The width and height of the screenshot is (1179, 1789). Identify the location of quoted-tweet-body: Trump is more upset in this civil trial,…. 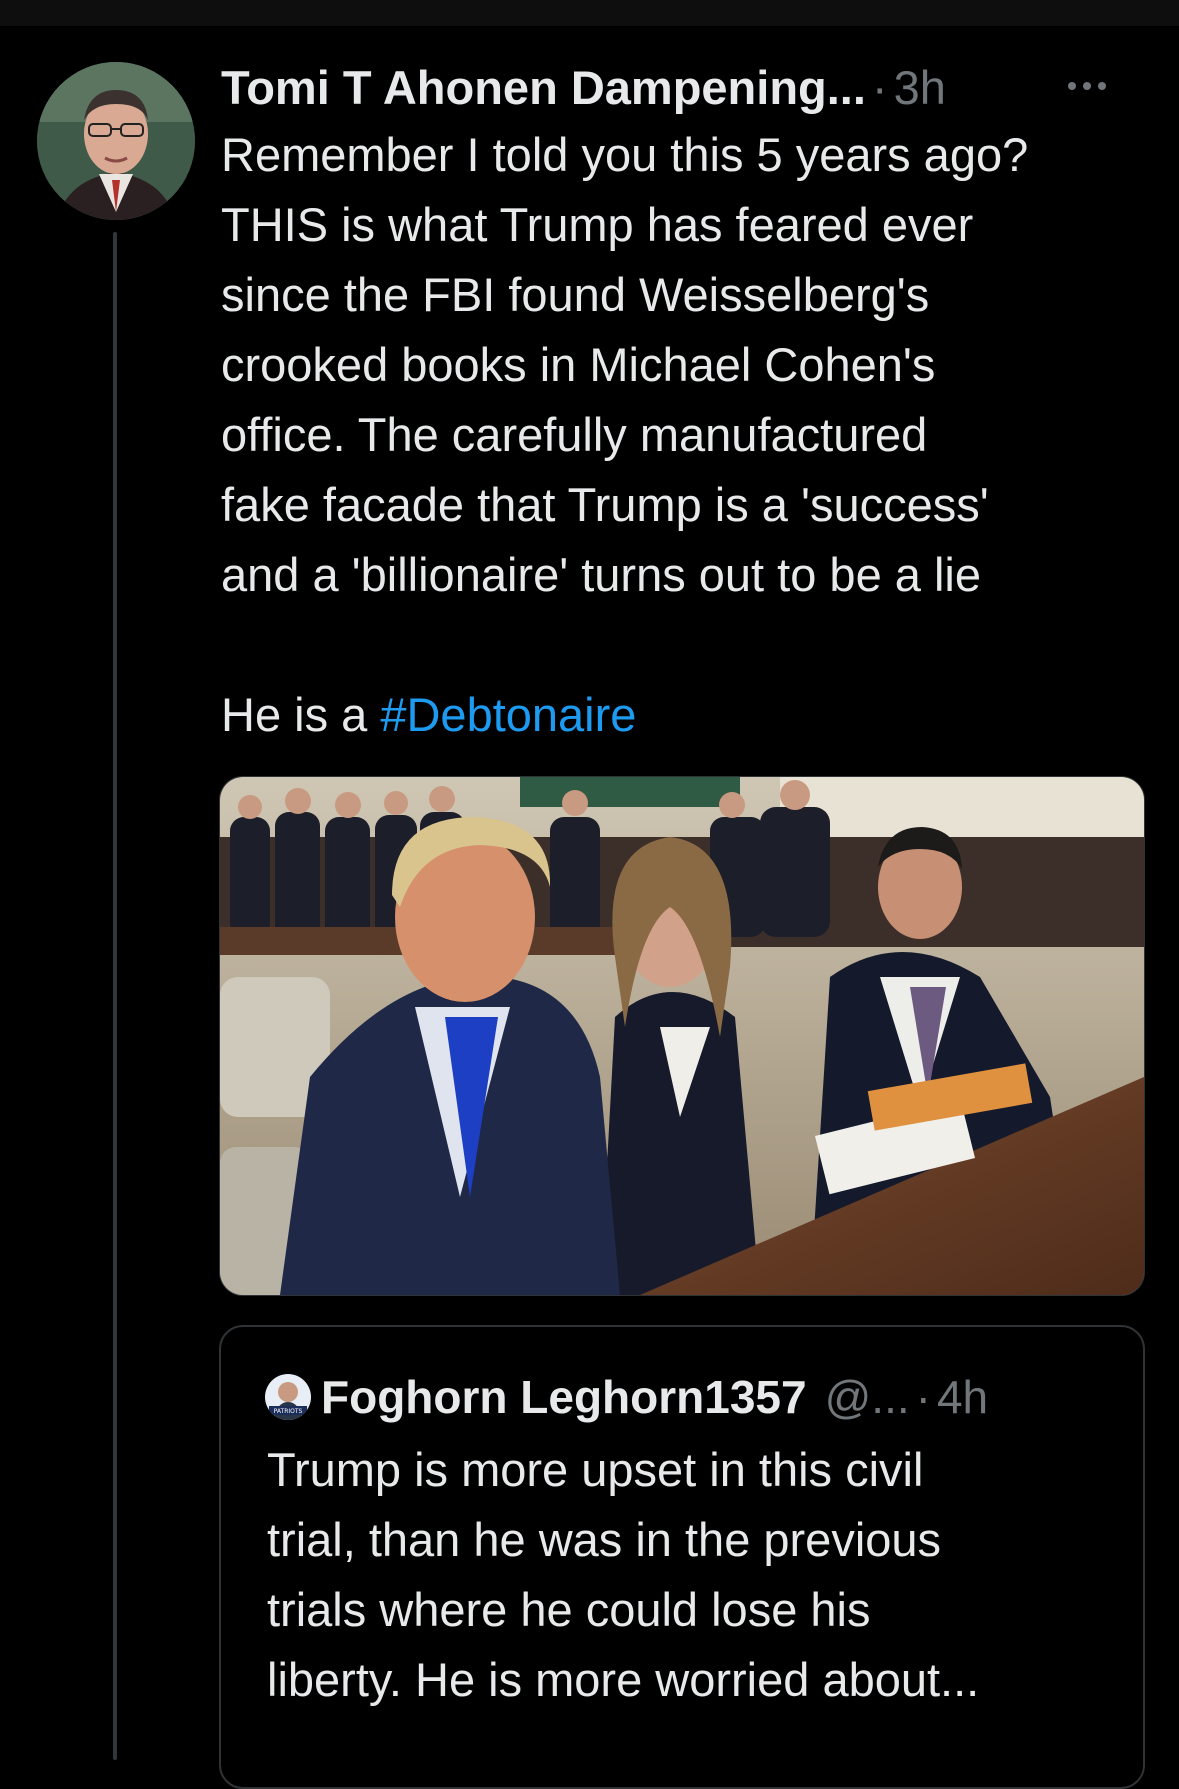
(697, 1575).